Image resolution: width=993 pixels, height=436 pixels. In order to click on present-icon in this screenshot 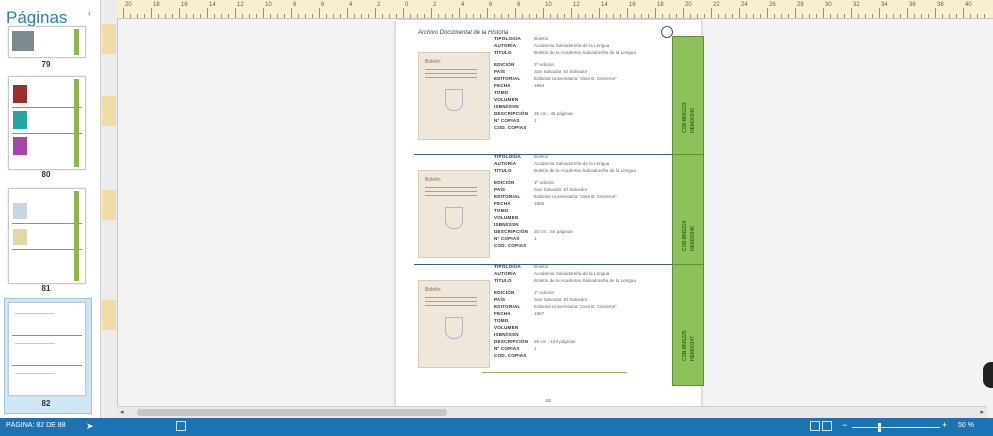, I will do `click(181, 426)`.